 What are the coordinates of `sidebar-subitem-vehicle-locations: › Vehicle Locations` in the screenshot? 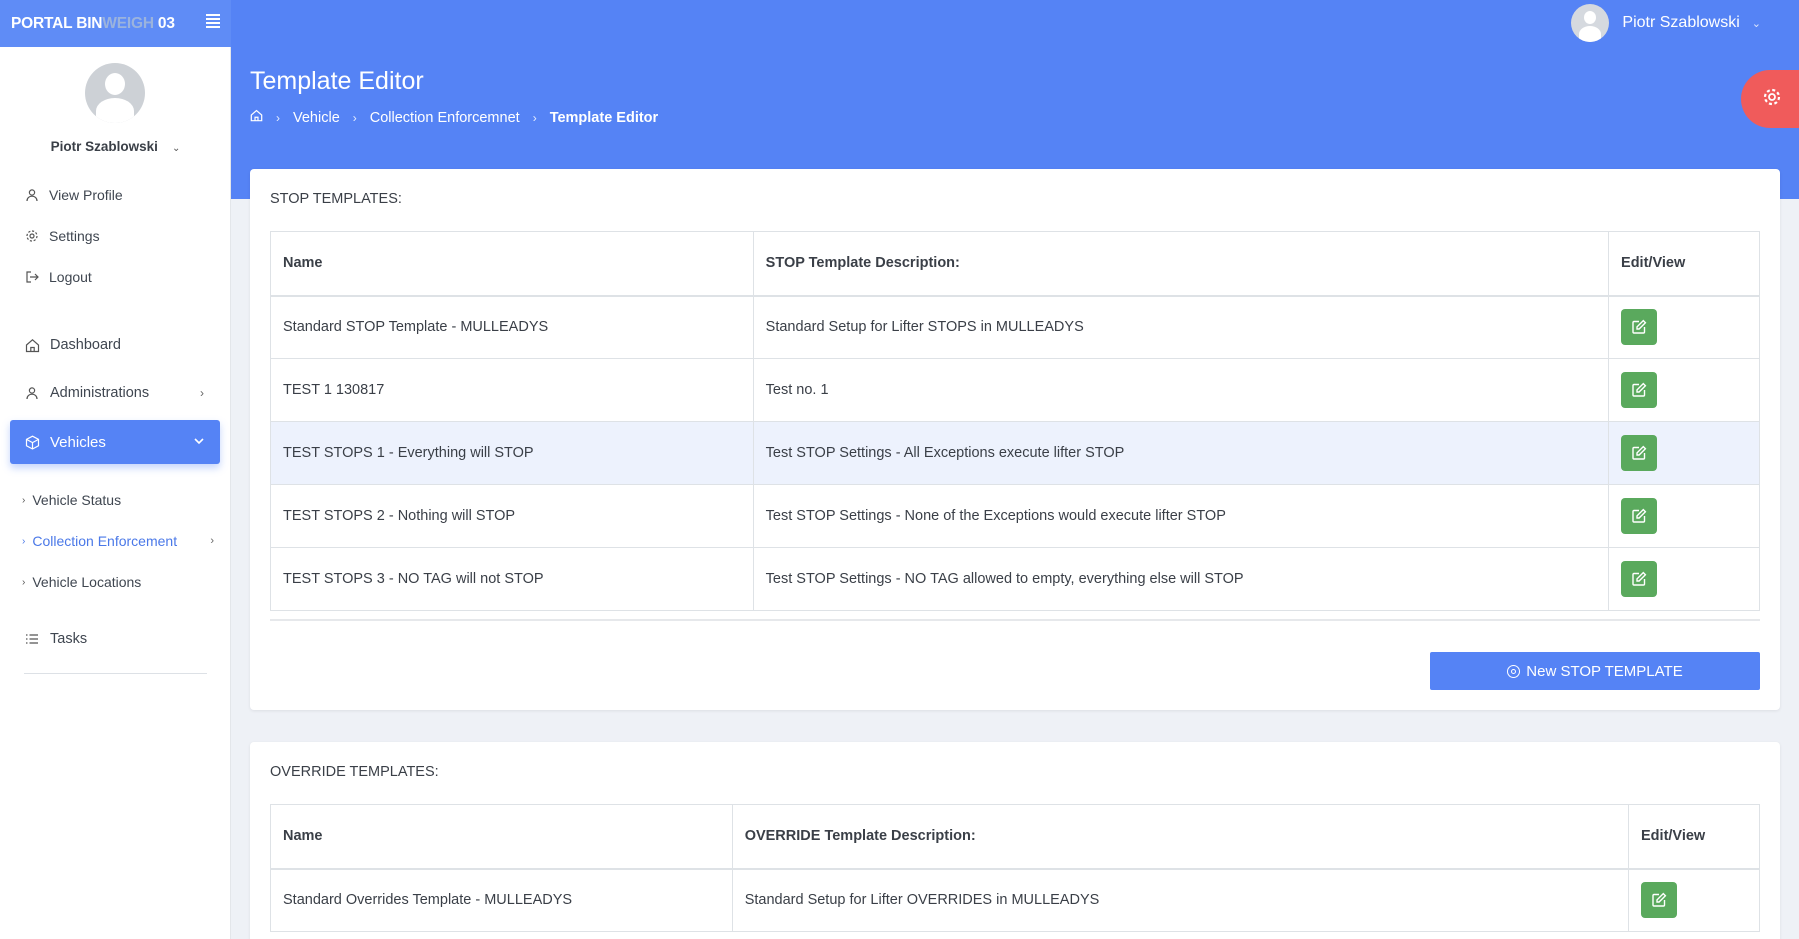 It's located at (118, 582).